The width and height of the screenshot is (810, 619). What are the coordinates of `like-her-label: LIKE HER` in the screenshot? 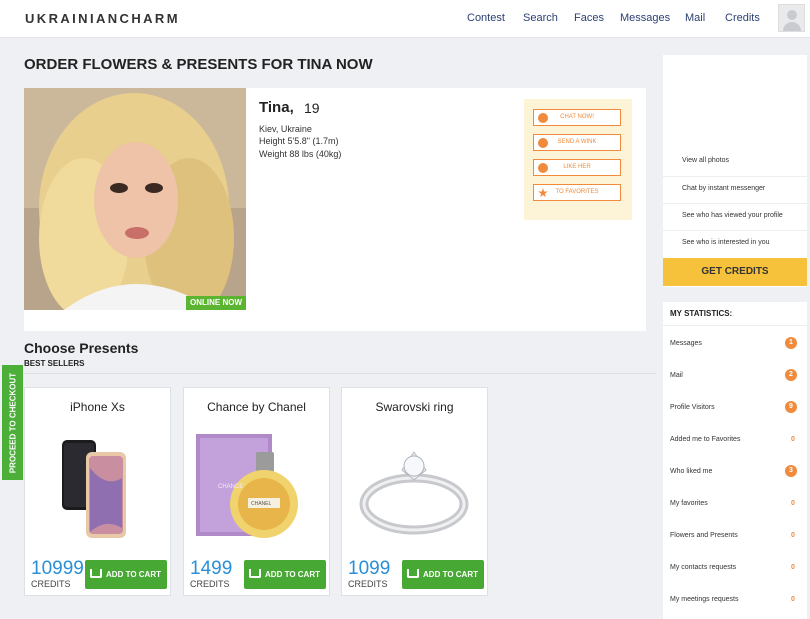 It's located at (577, 167).